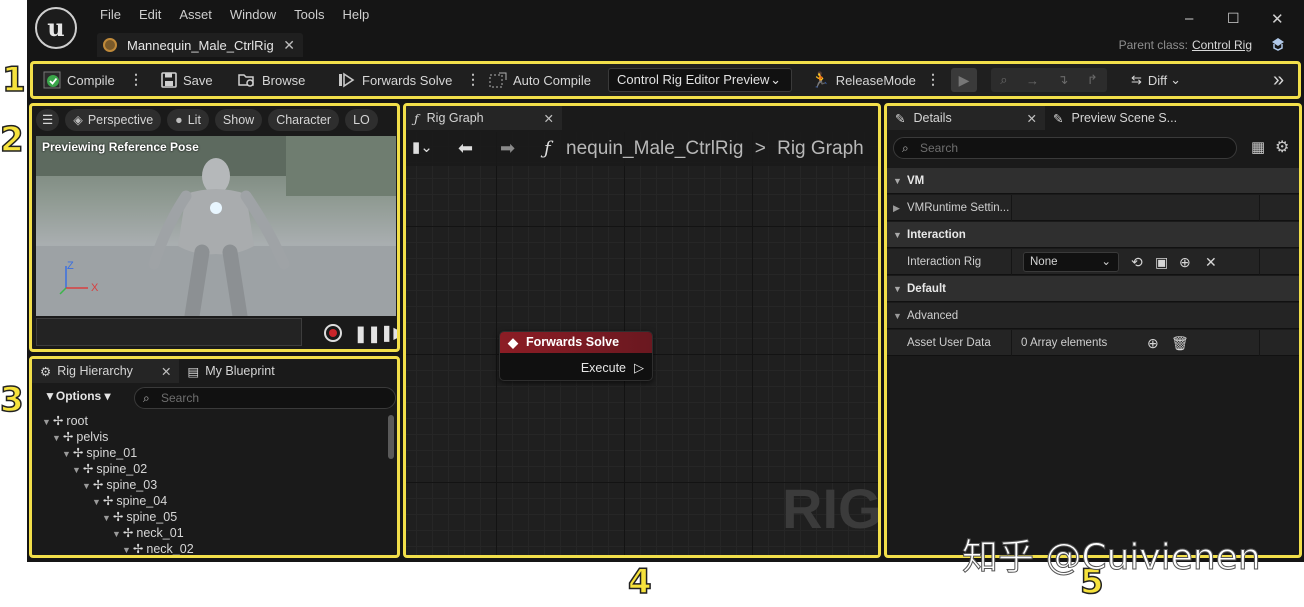 The width and height of the screenshot is (1304, 607). I want to click on pause-icon: ❚❚, so click(367, 334).